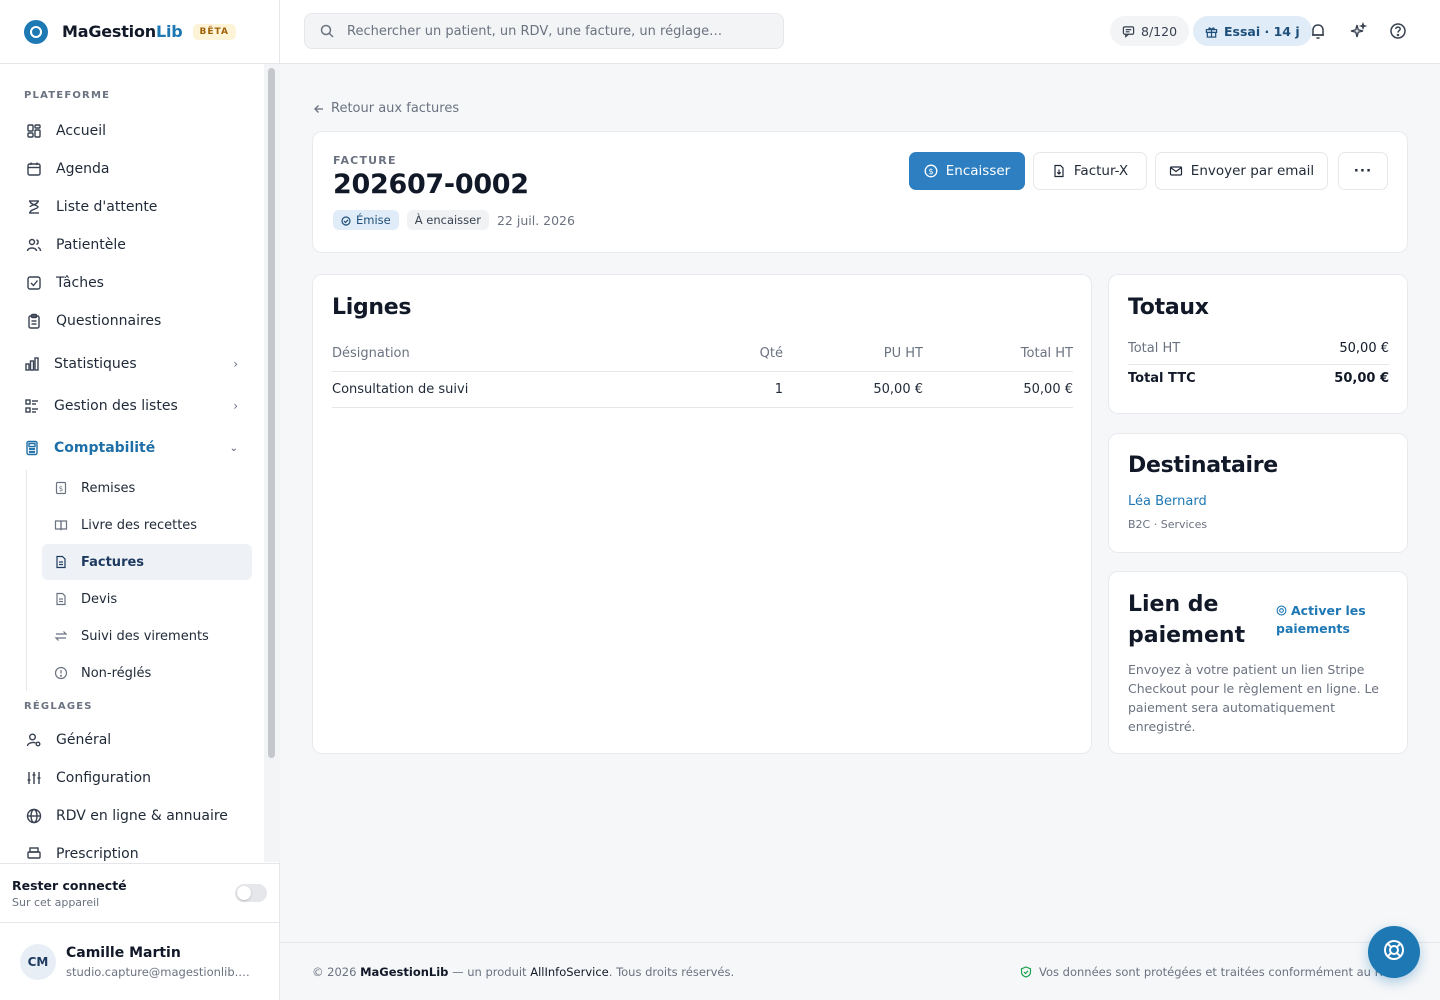 This screenshot has height=1000, width=1440. Describe the element at coordinates (142, 816) in the screenshot. I see `sidebar-item-label: RDV en ligne & annuaire` at that location.